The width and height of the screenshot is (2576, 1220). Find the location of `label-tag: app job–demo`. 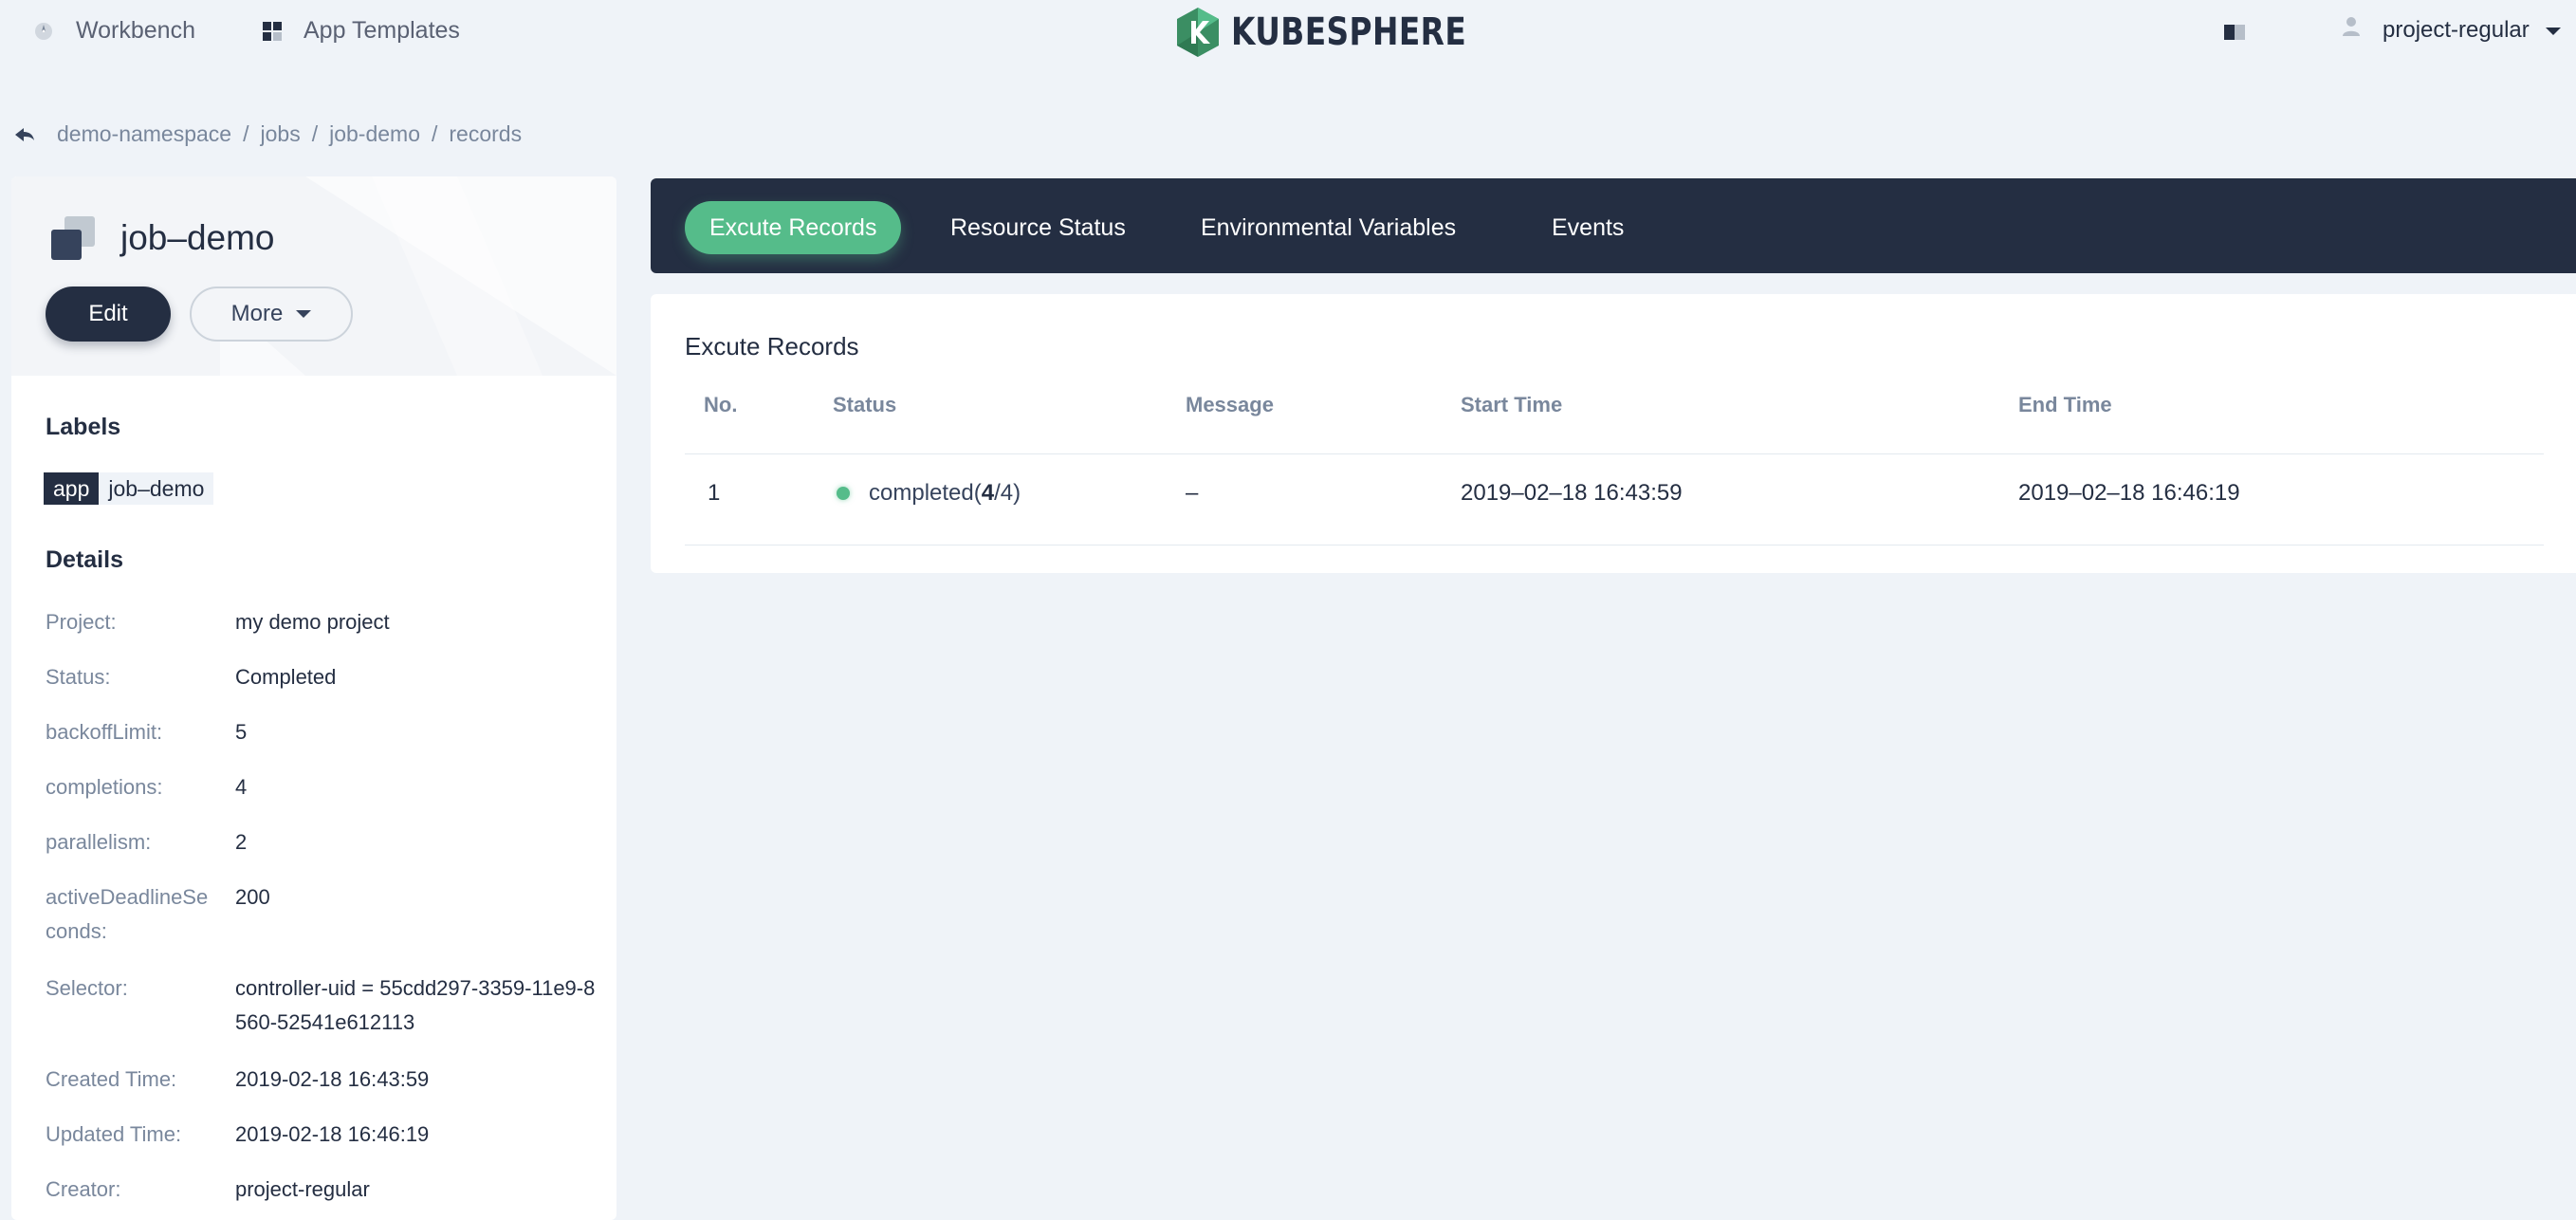

label-tag: app job–demo is located at coordinates (129, 489).